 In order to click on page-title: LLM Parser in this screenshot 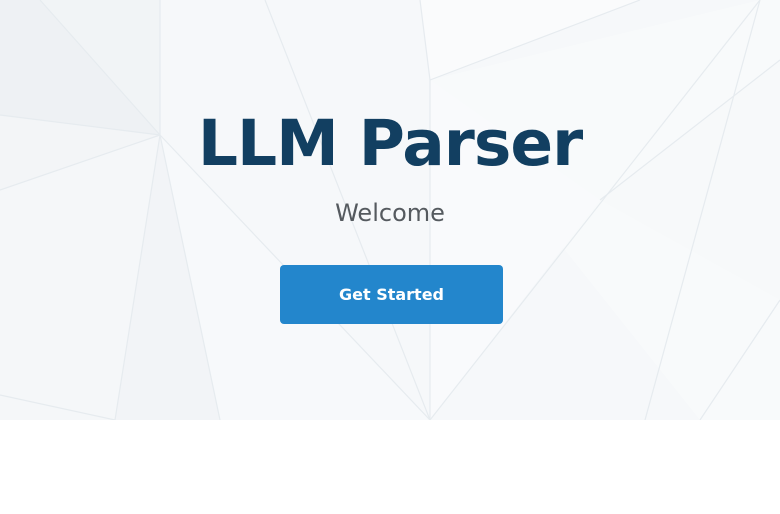, I will do `click(390, 143)`.